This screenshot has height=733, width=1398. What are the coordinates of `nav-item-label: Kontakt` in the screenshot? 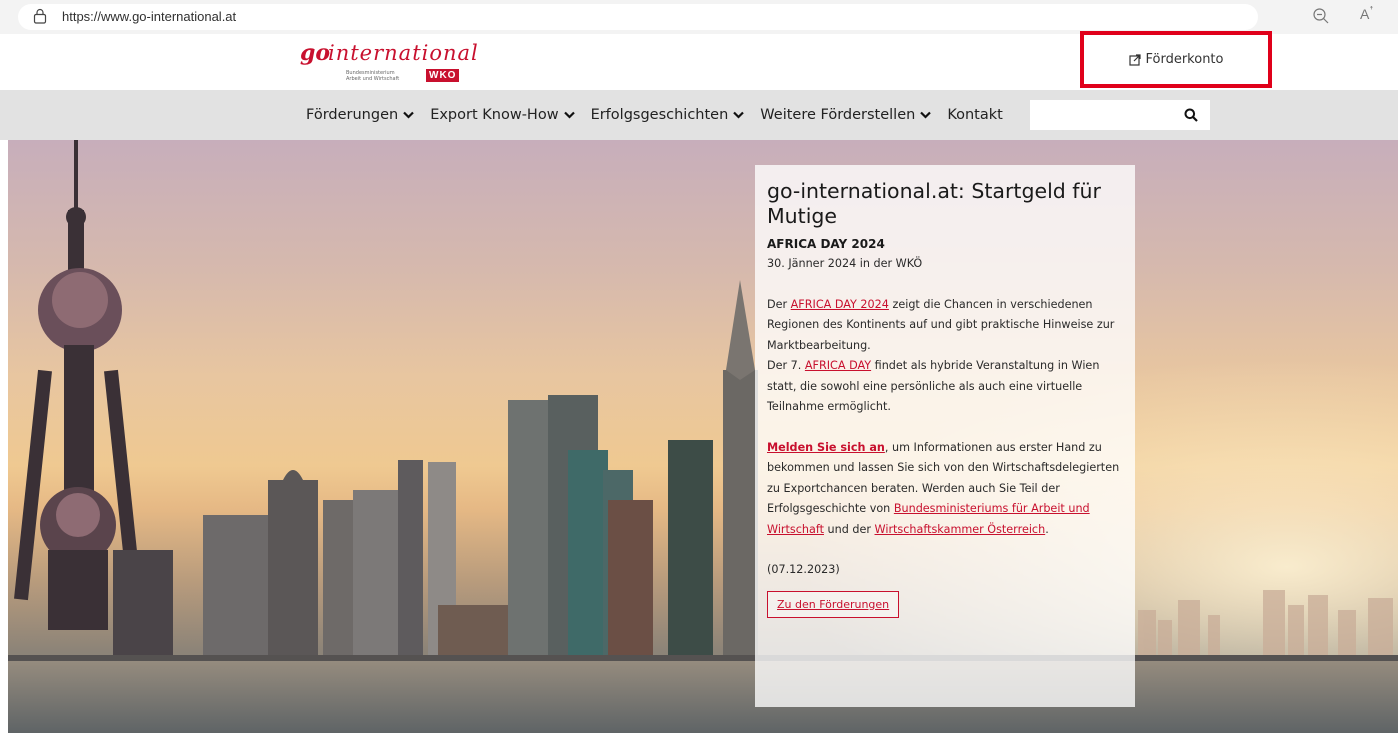 It's located at (975, 115).